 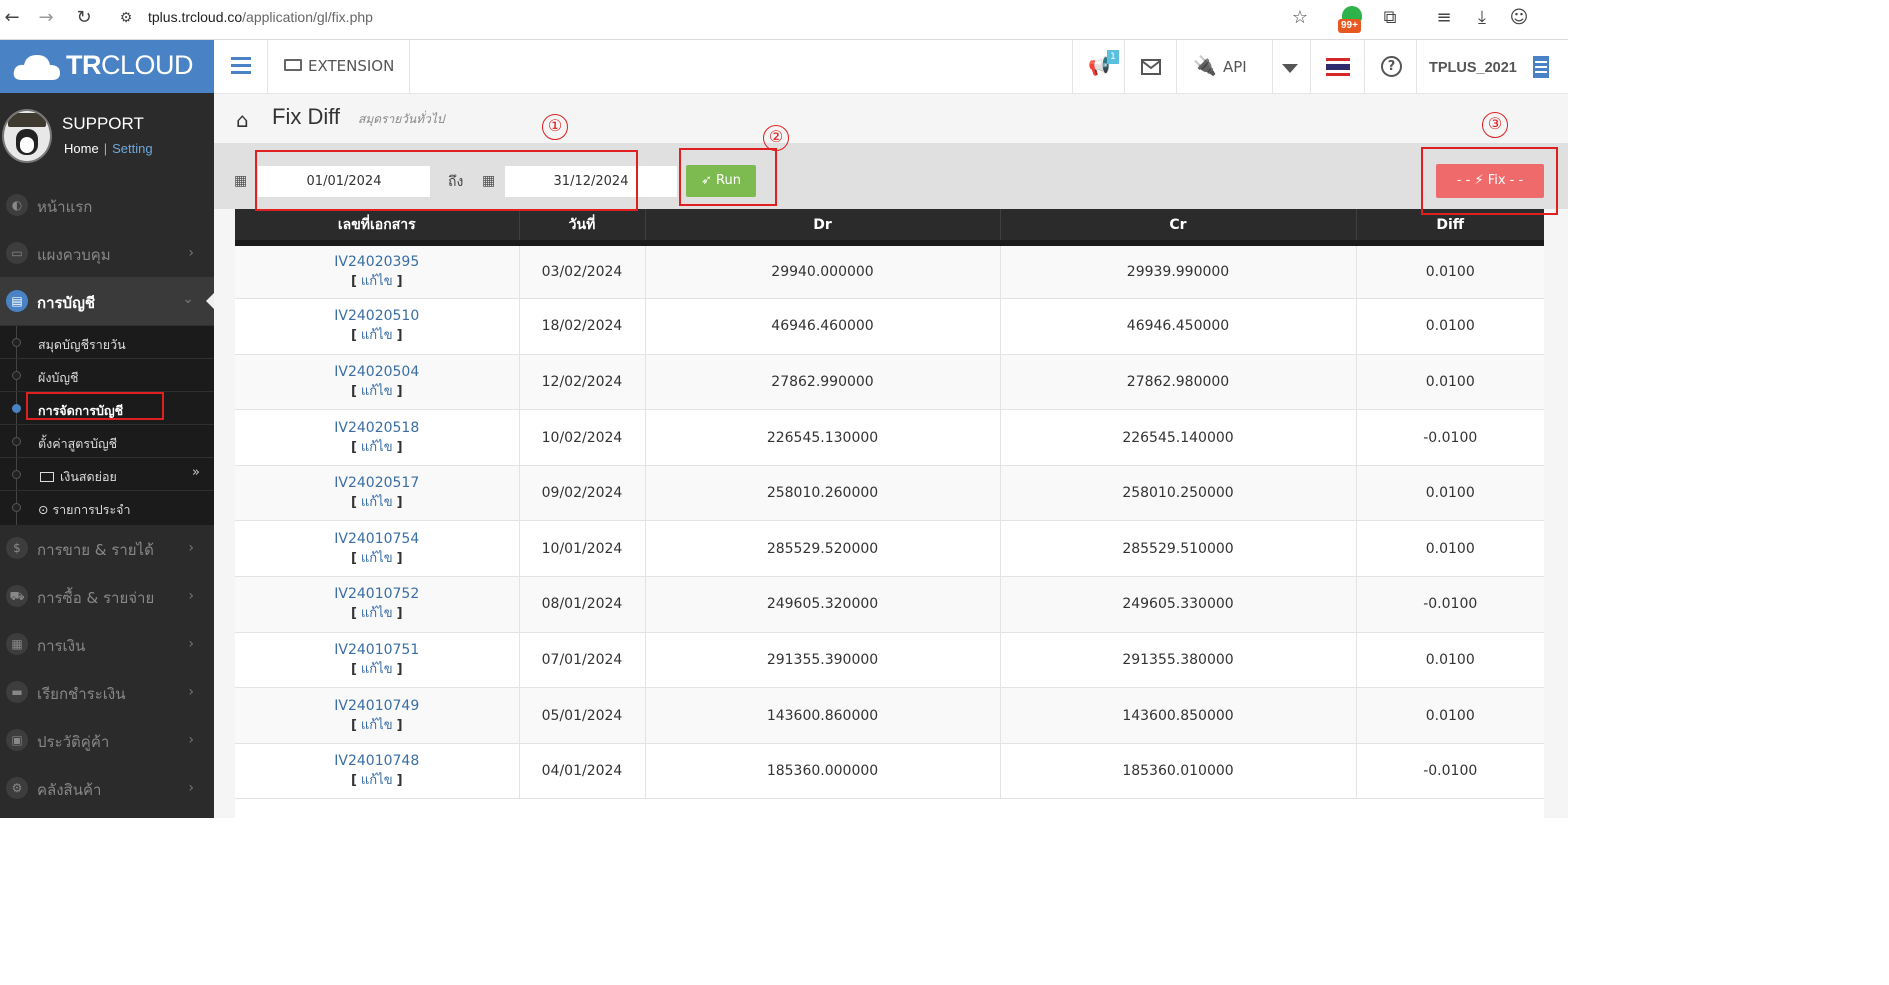 I want to click on id-card-icon, so click(x=47, y=477).